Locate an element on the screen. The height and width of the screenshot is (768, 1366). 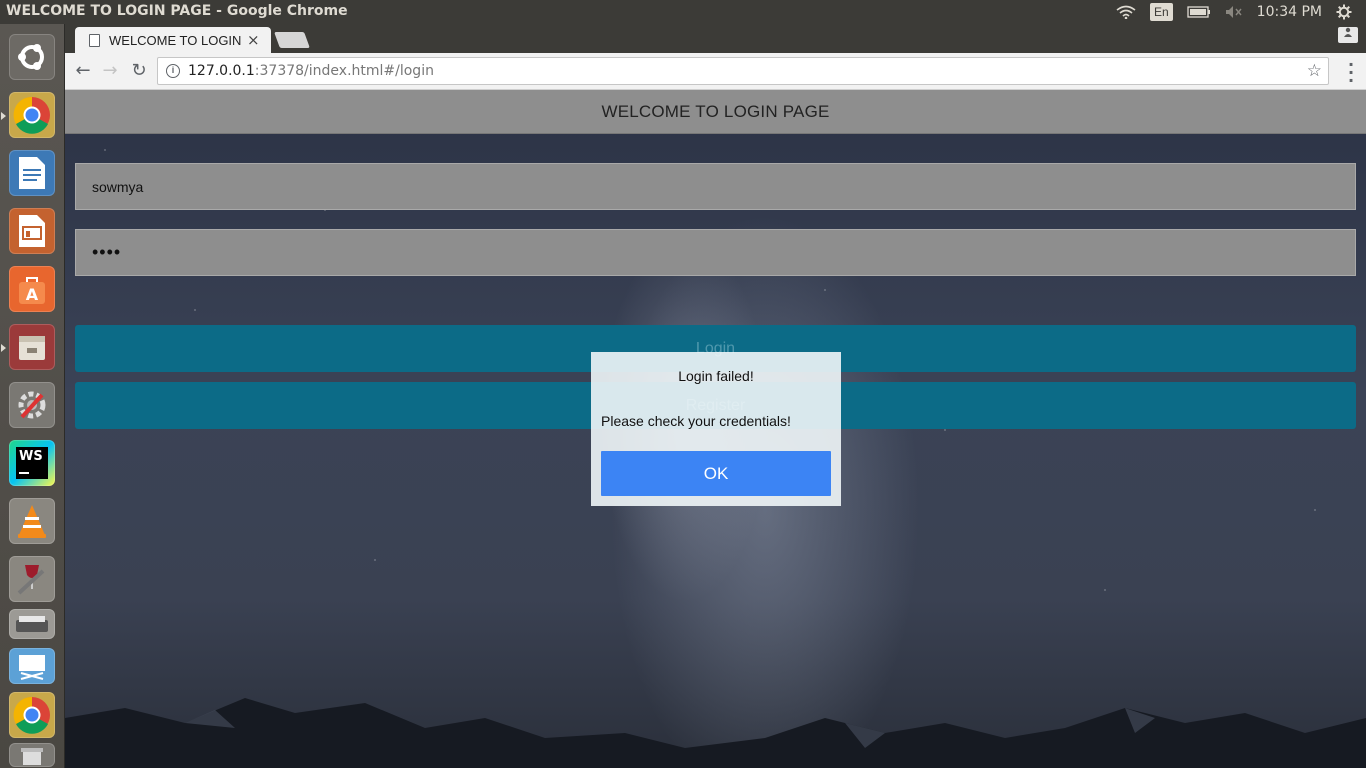
window-title: WELCOME TO LOGIN PAGE - Google Chrome is located at coordinates (177, 11).